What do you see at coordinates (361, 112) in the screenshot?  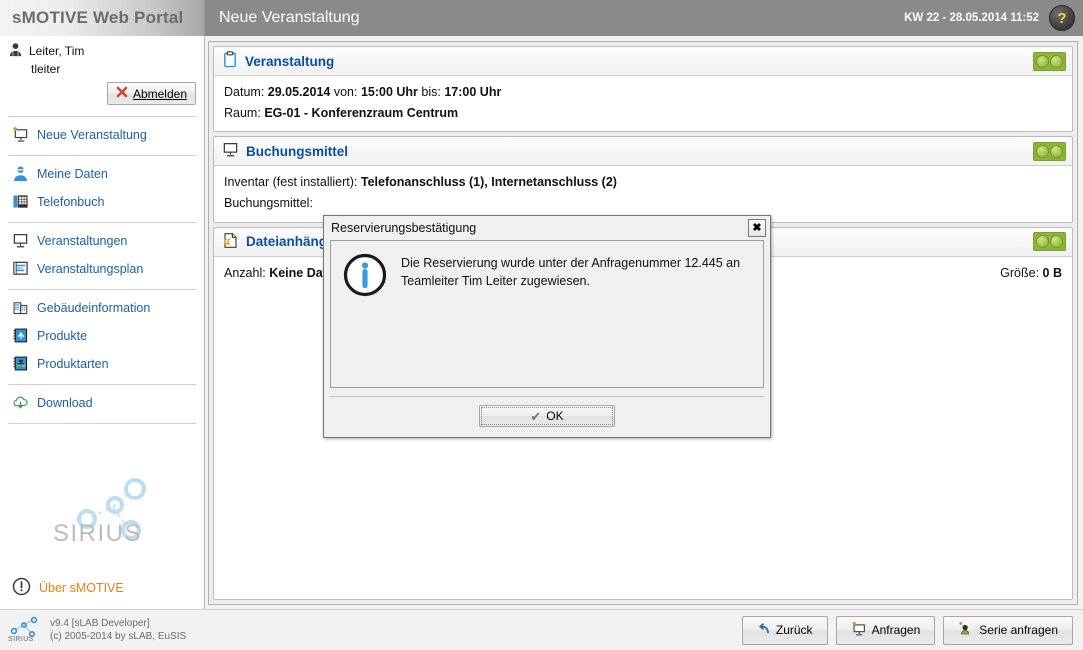 I see `room-value: EG-01 - Konferenzraum Centrum` at bounding box center [361, 112].